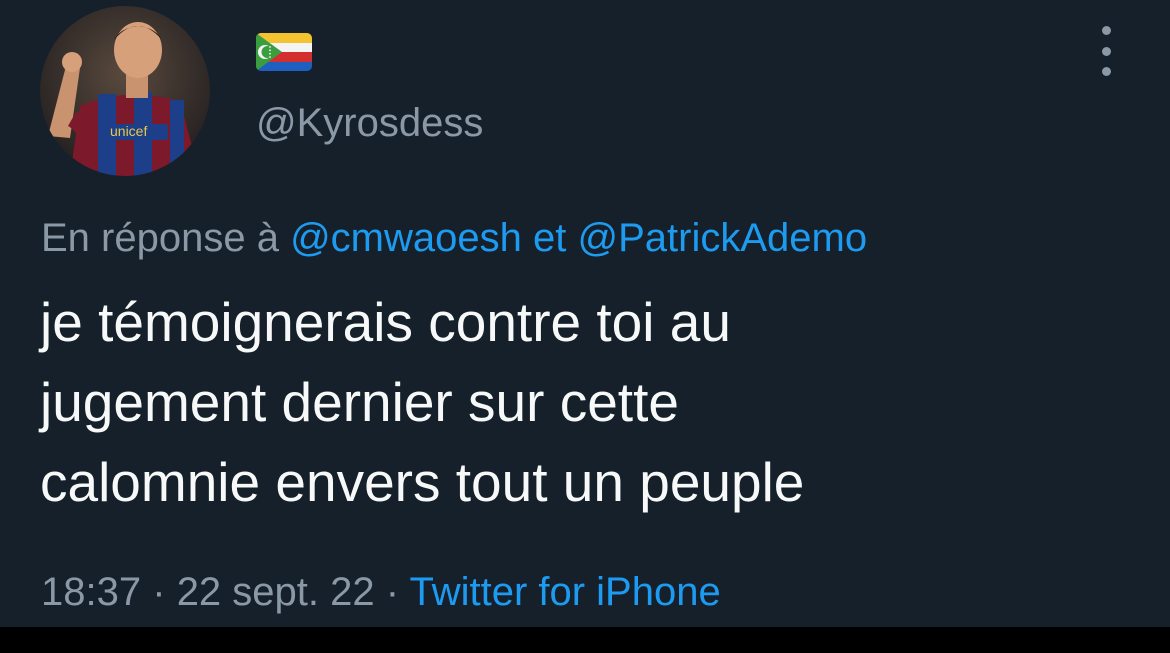  What do you see at coordinates (722, 238) in the screenshot?
I see `mention-link: @PatrickAdemo` at bounding box center [722, 238].